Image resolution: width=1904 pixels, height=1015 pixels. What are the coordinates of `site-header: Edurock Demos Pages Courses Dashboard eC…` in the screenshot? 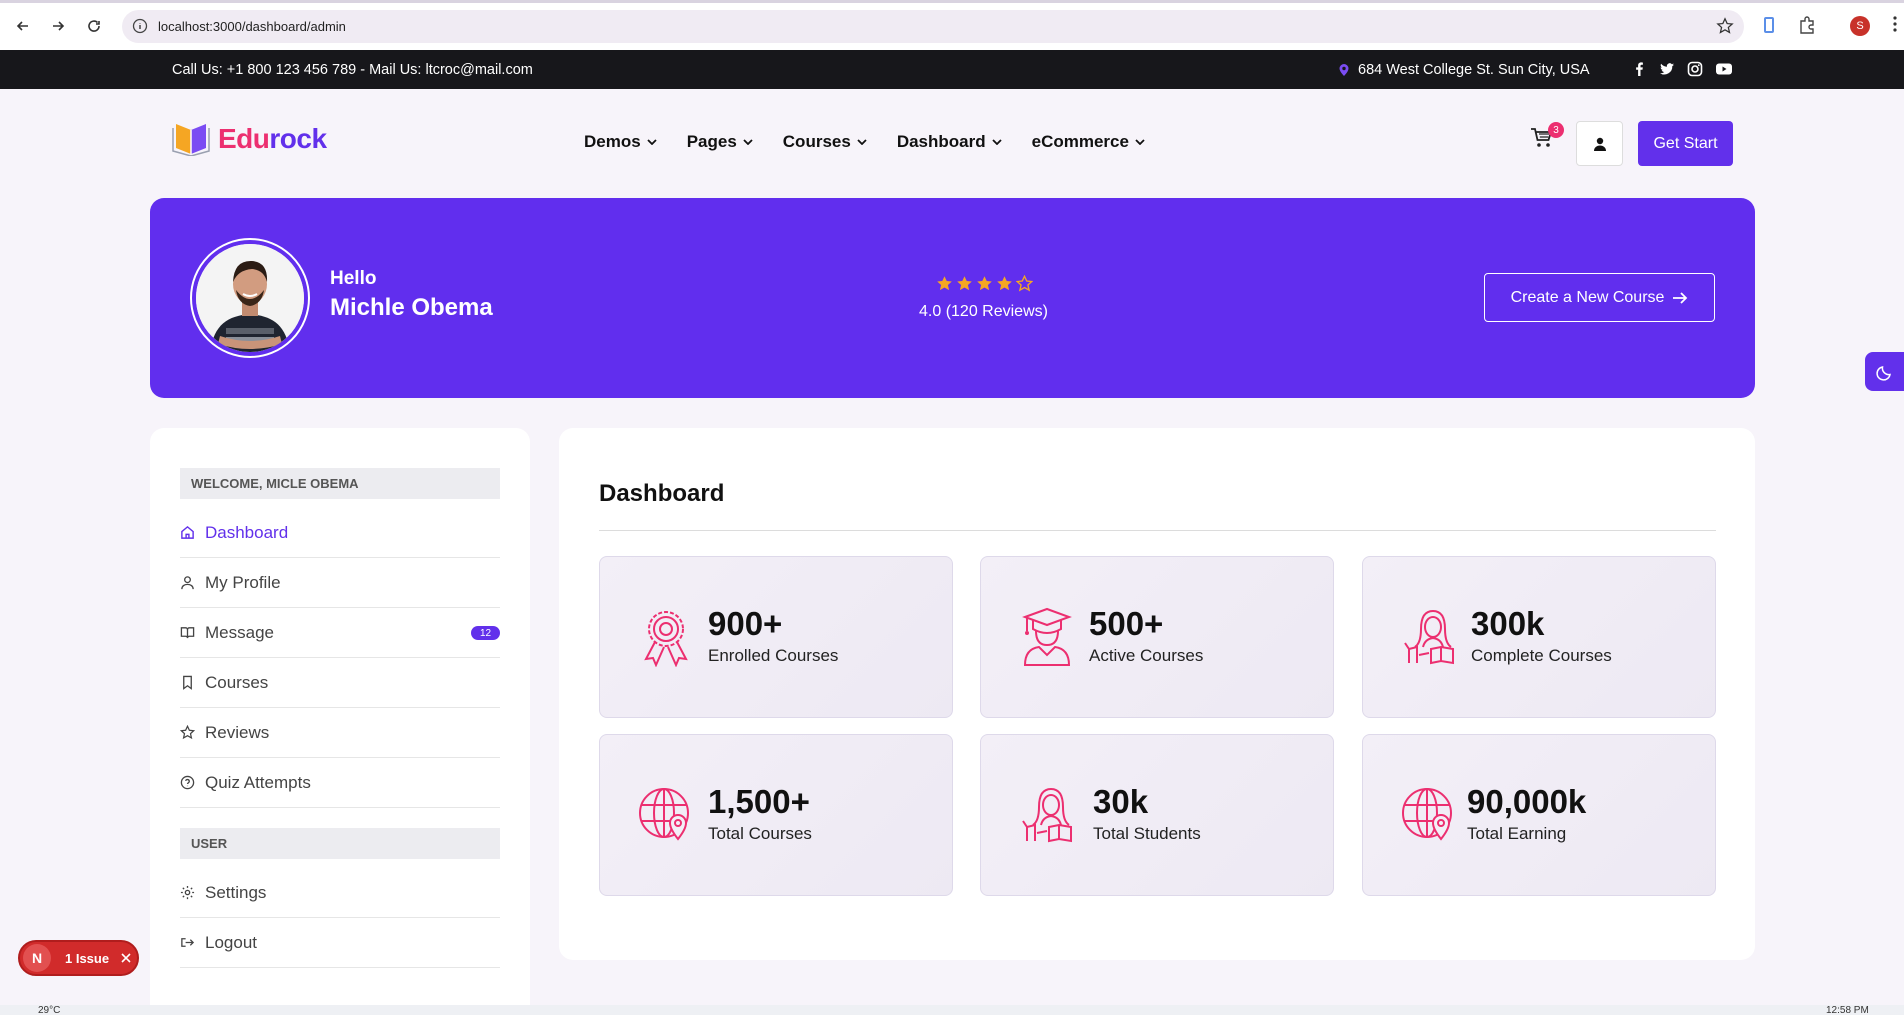 It's located at (952, 143).